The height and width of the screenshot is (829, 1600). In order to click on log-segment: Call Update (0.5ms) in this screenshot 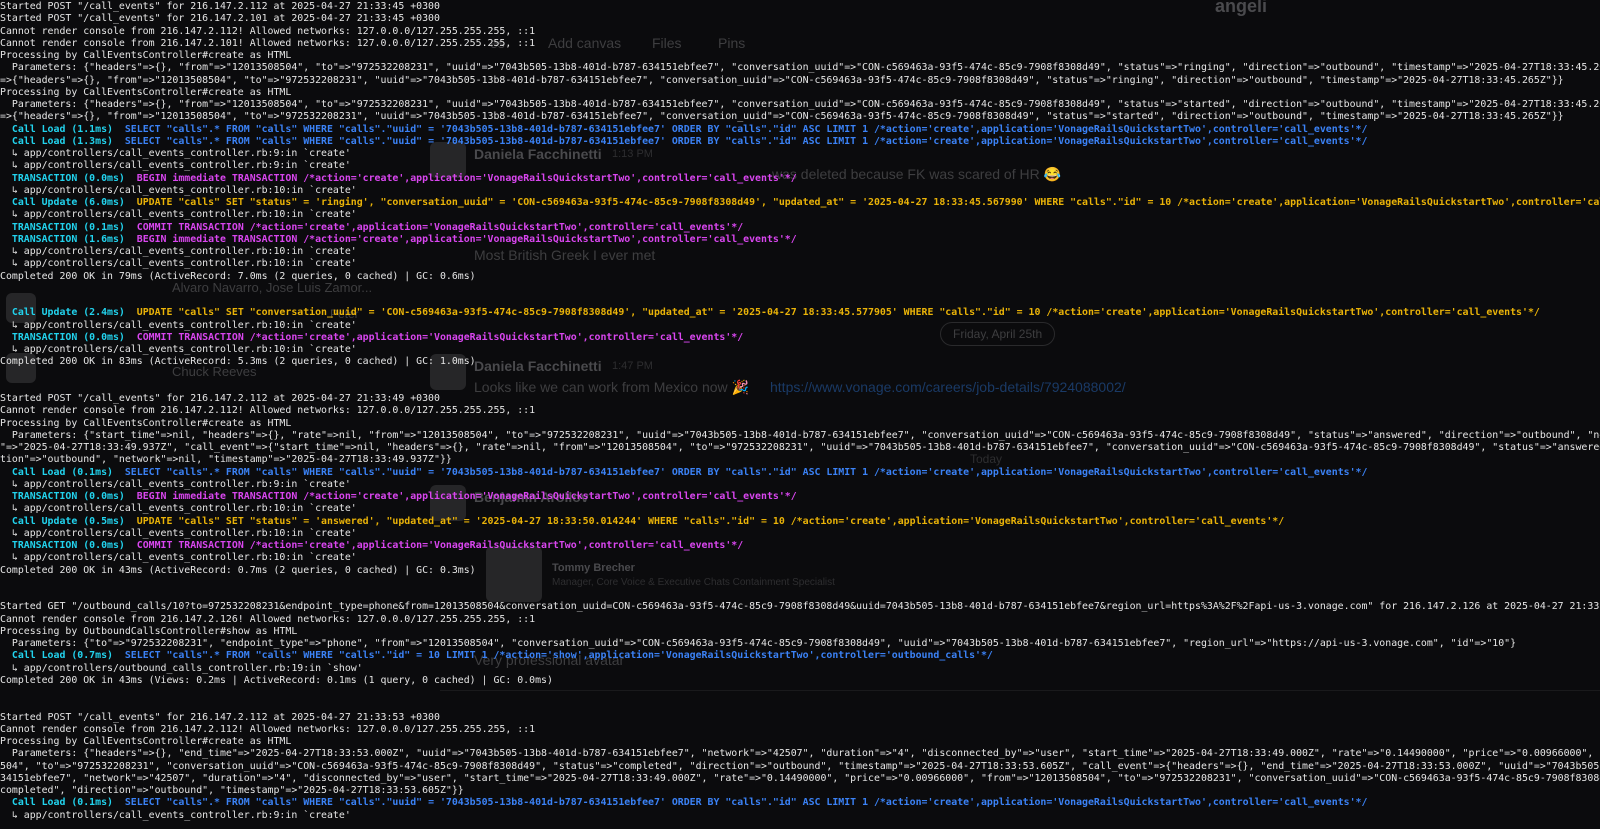, I will do `click(68, 521)`.